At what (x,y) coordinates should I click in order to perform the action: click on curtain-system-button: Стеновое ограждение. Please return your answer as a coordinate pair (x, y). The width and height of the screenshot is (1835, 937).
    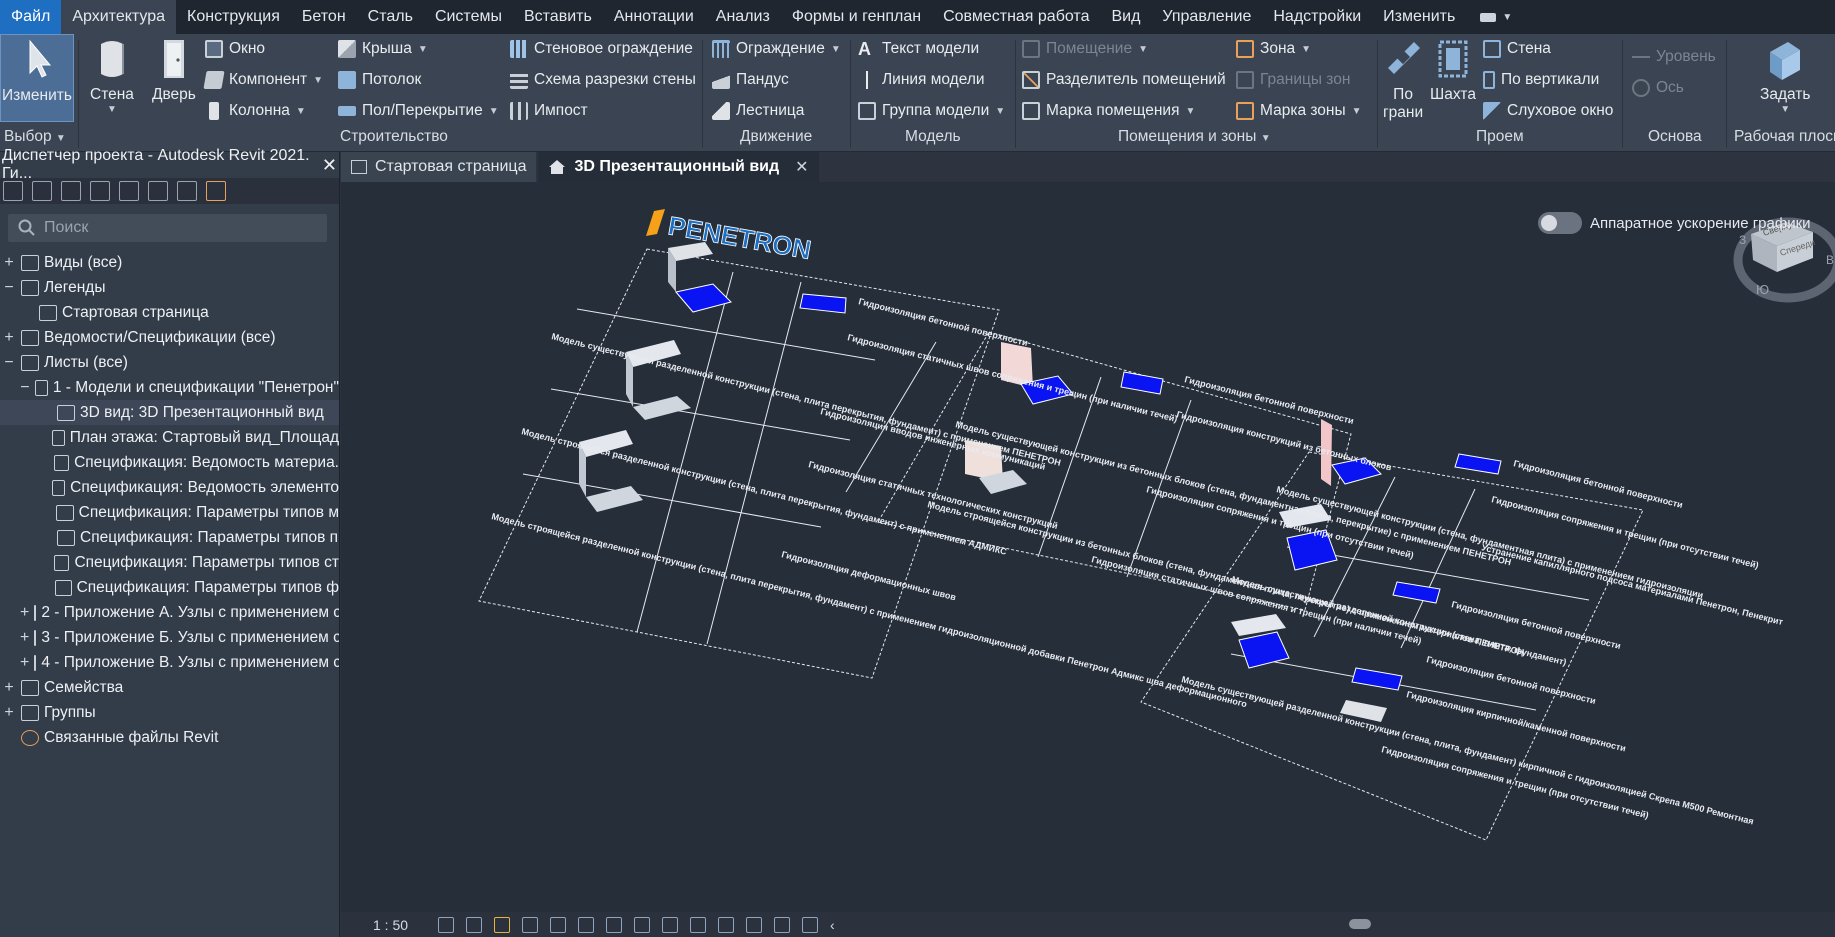
    Looking at the image, I should click on (601, 49).